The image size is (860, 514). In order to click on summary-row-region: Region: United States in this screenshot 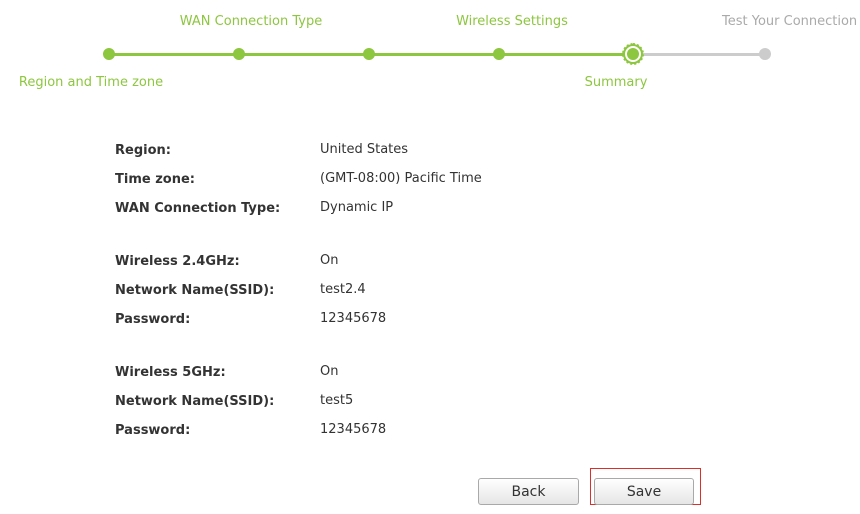, I will do `click(415, 156)`.